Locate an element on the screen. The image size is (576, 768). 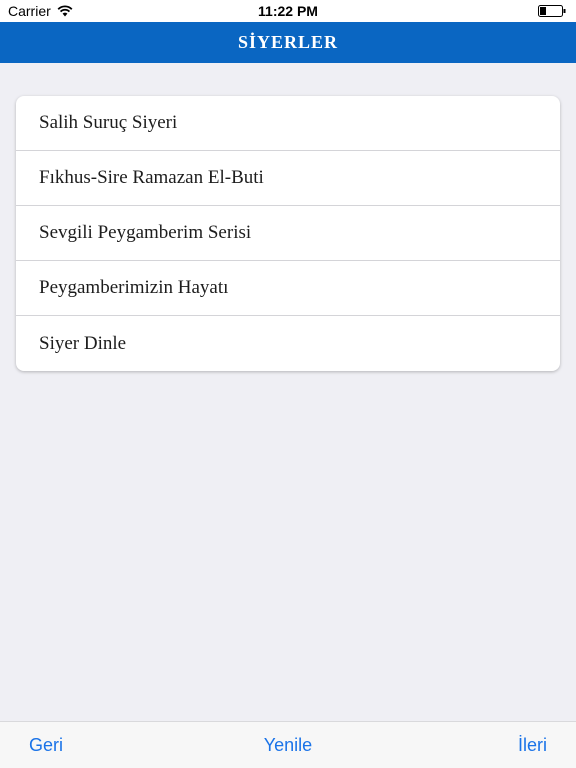
battery-icon is located at coordinates (552, 11).